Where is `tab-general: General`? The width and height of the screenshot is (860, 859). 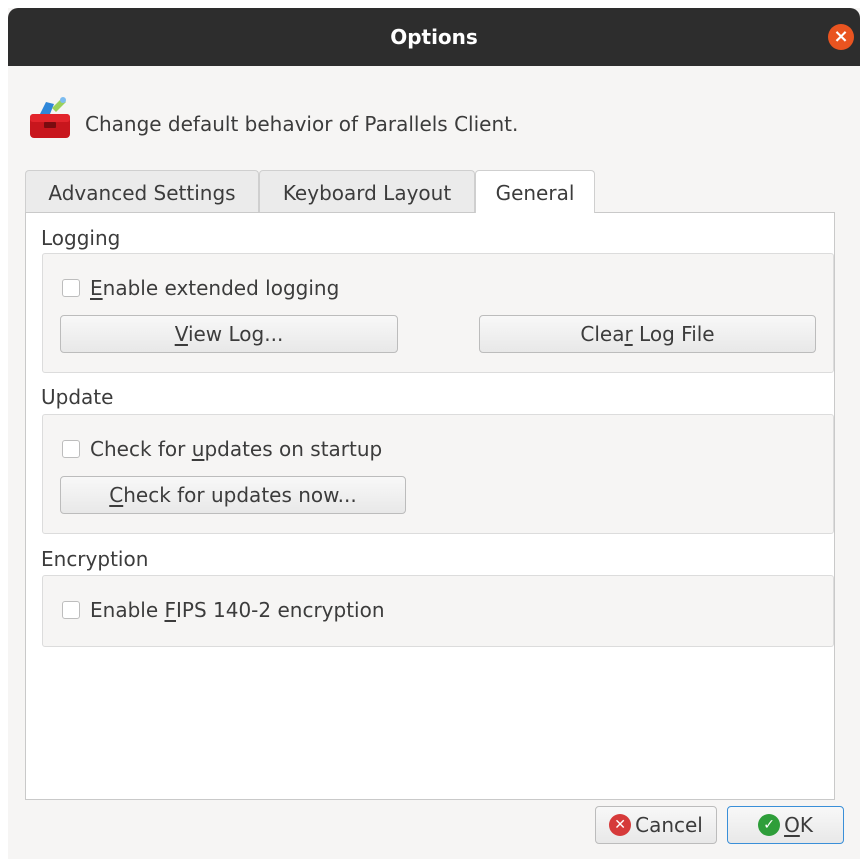 tab-general: General is located at coordinates (535, 191).